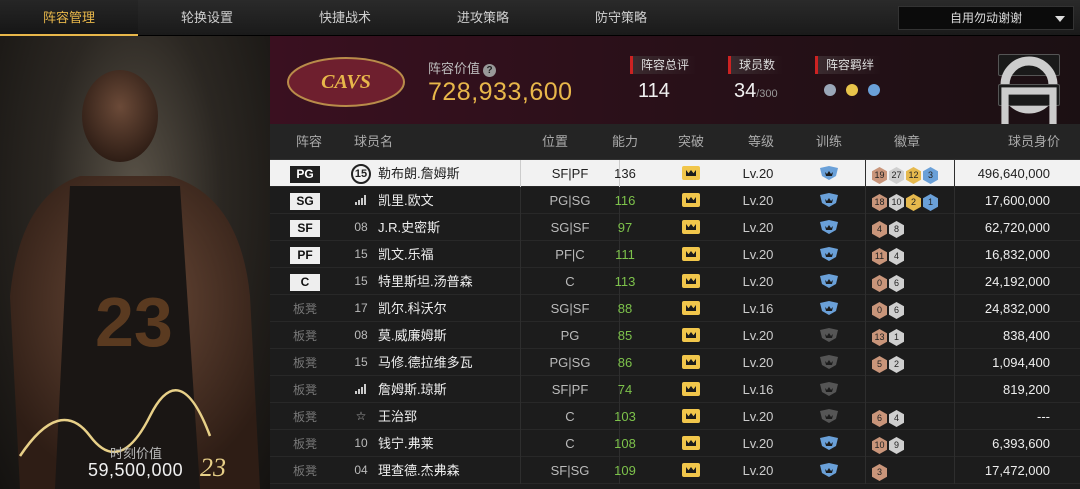 The image size is (1080, 489). What do you see at coordinates (664, 65) in the screenshot?
I see `team-rating-label: 阵容总评` at bounding box center [664, 65].